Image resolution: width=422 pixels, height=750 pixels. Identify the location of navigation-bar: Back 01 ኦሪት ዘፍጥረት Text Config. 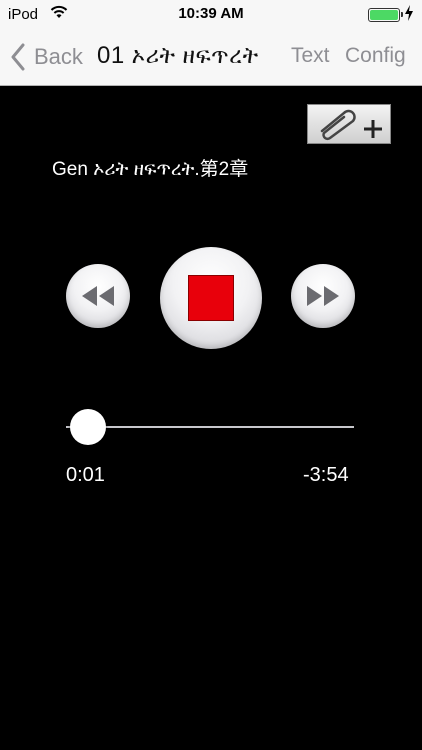
(211, 57).